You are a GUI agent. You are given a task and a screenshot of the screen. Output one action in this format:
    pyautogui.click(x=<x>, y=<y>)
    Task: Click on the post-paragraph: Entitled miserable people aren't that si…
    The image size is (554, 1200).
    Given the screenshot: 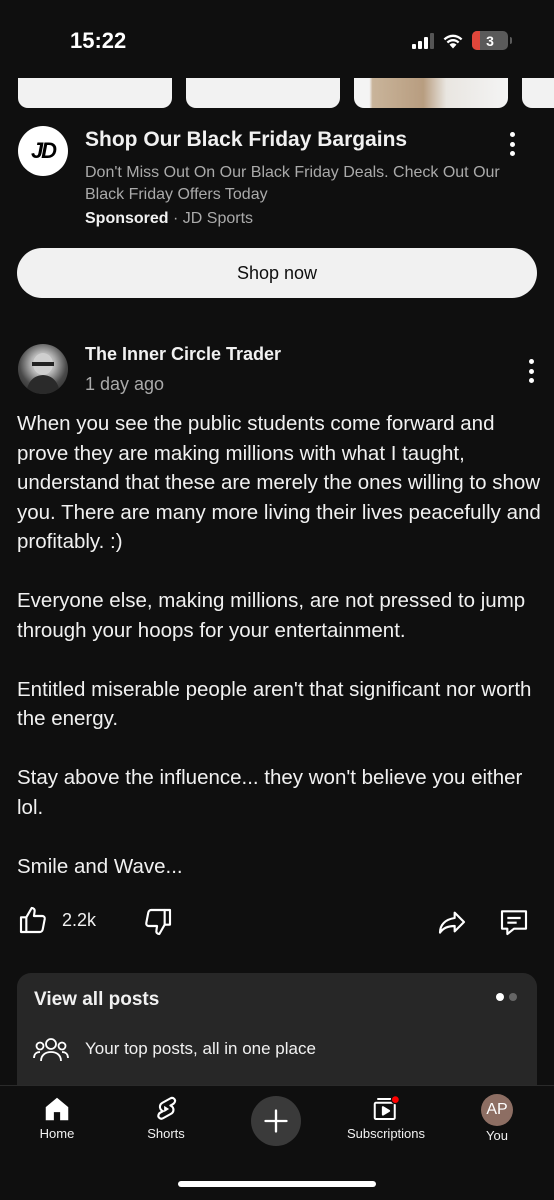 What is the action you would take?
    pyautogui.click(x=274, y=704)
    